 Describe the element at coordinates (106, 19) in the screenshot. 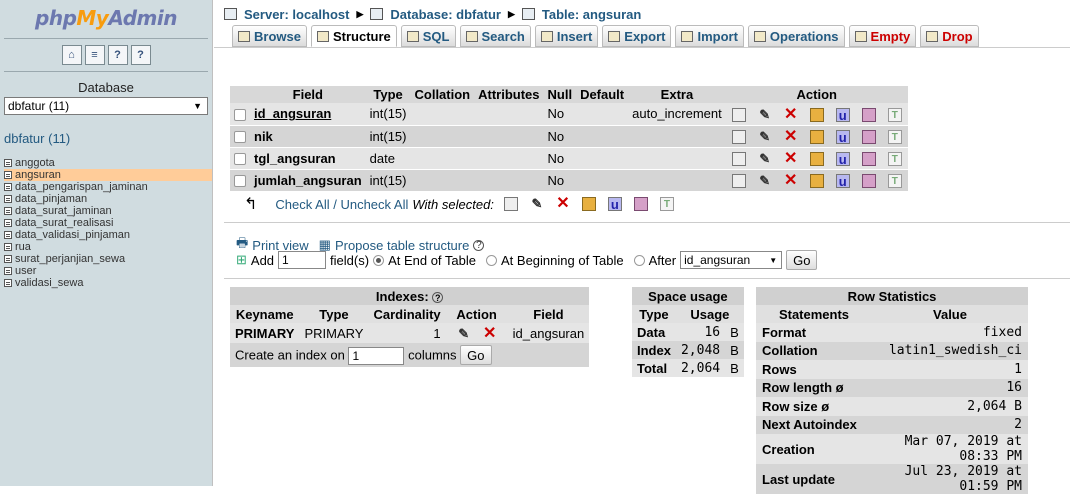

I see `phpmyadmin-logo: phpMyAdmin` at that location.